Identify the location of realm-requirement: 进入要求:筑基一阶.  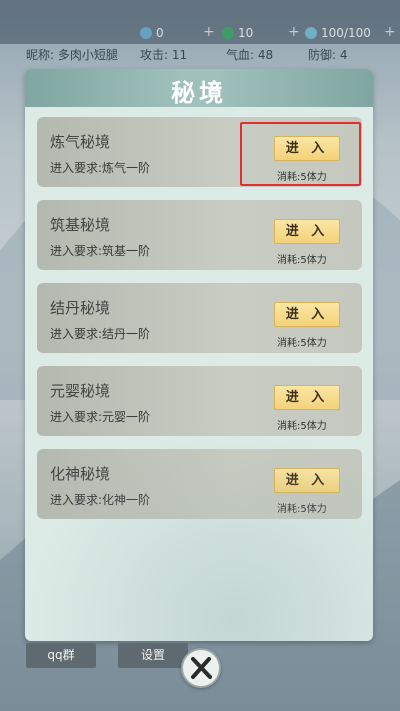
(100, 251).